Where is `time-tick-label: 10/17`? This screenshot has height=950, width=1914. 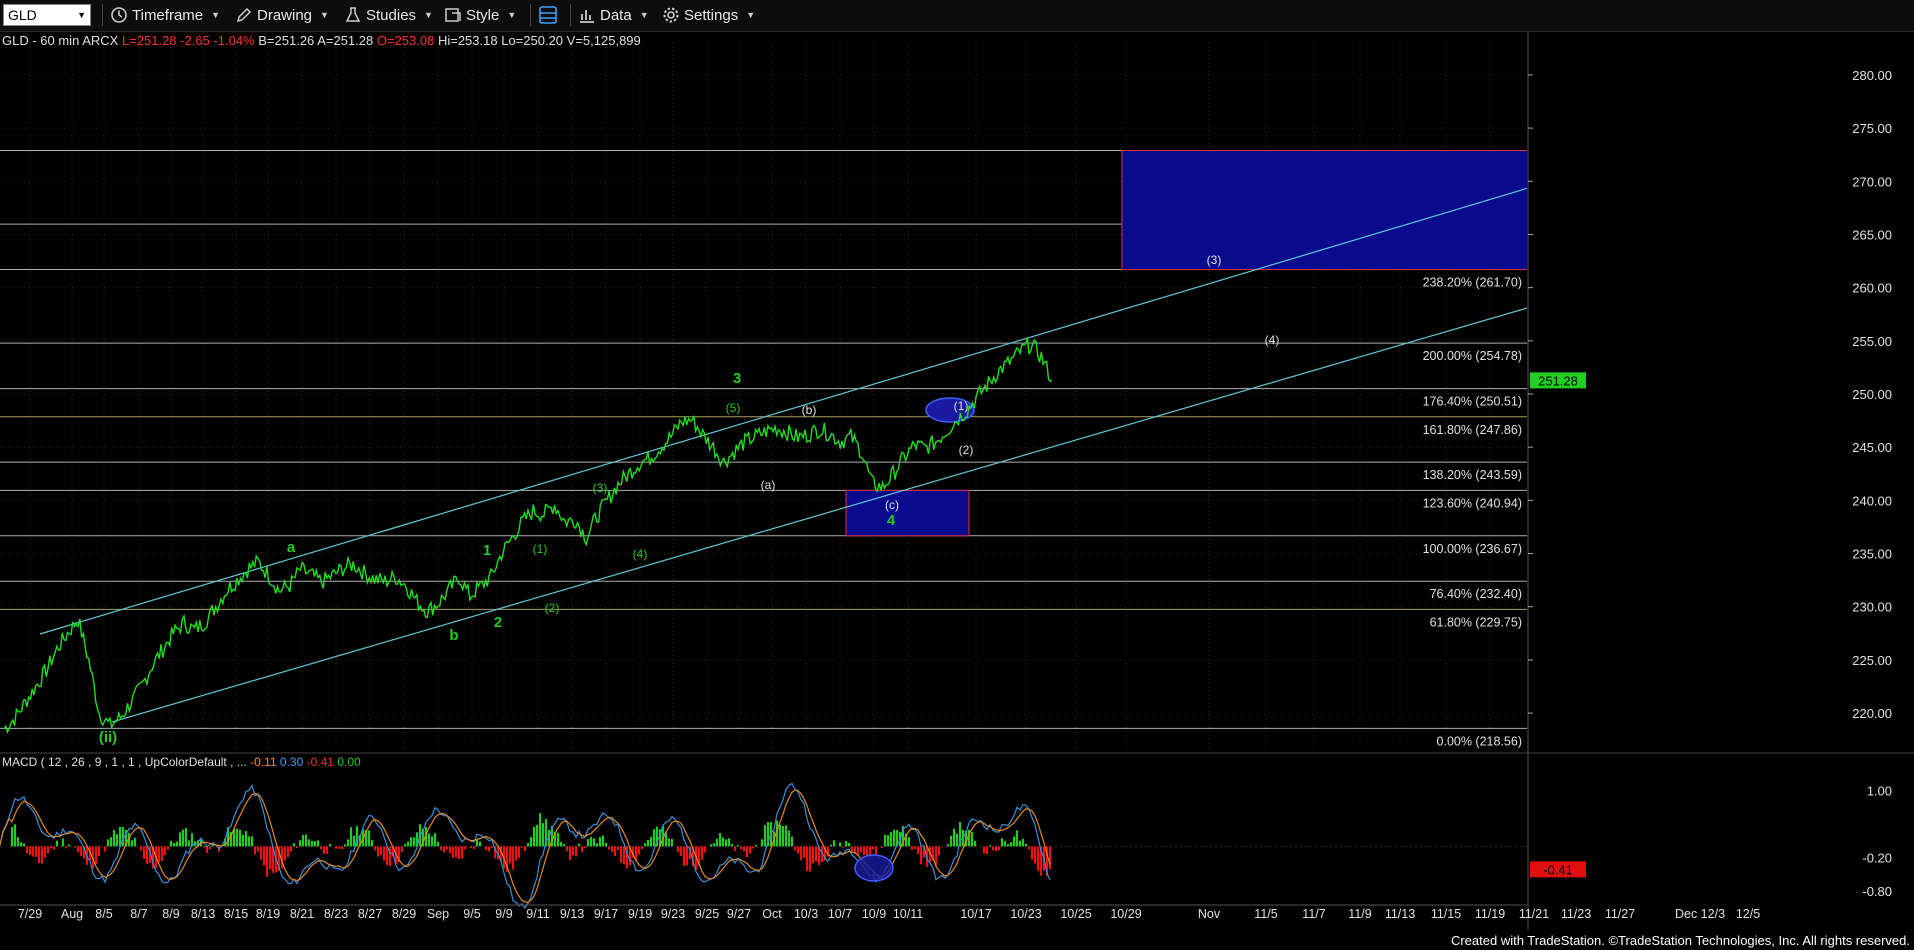
time-tick-label: 10/17 is located at coordinates (975, 914).